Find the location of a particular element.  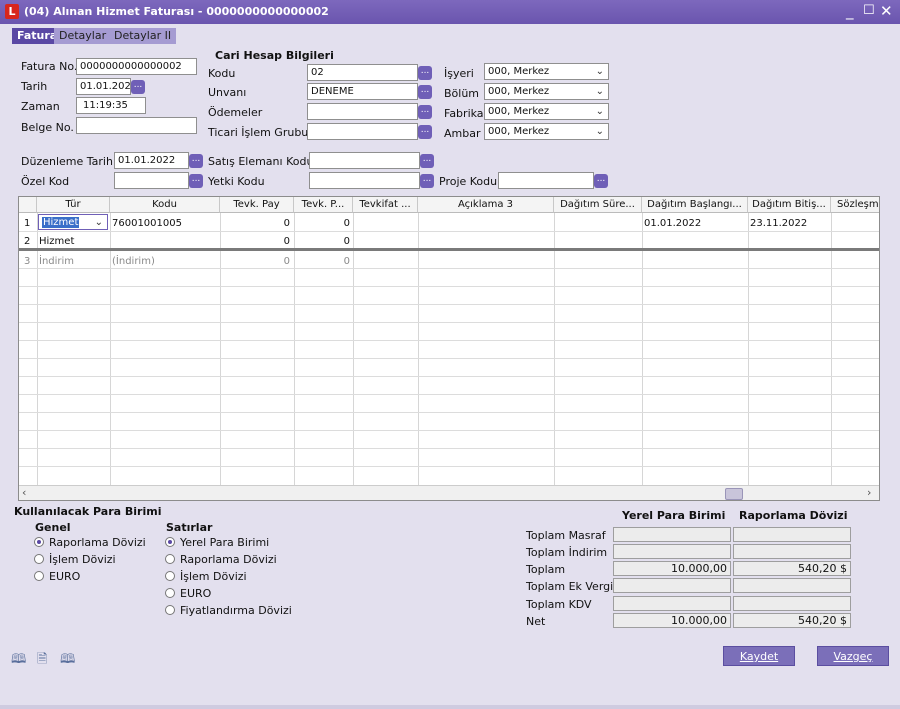

tarih-field: 01.01.2022 is located at coordinates (103, 86).